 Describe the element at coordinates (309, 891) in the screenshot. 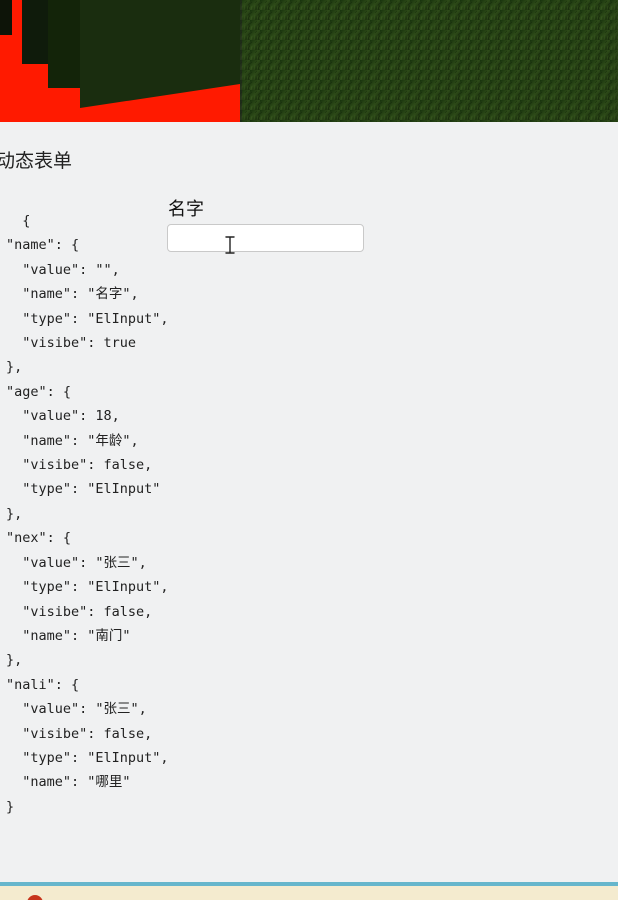

I see `bottom-status-bar` at that location.